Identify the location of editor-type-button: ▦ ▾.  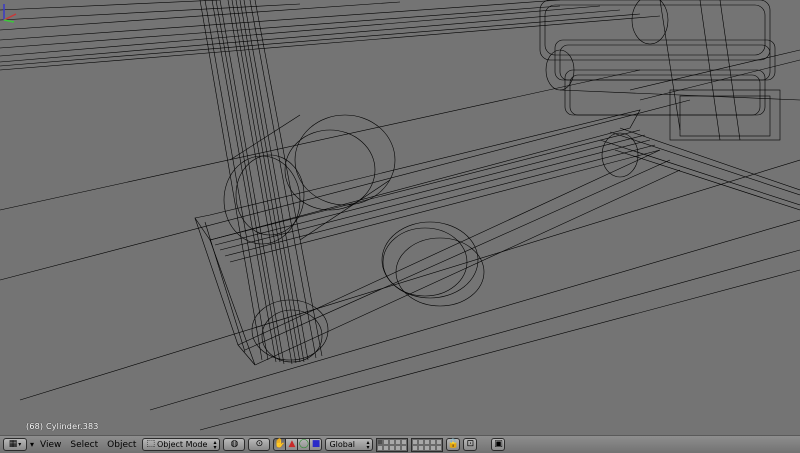
(15, 444).